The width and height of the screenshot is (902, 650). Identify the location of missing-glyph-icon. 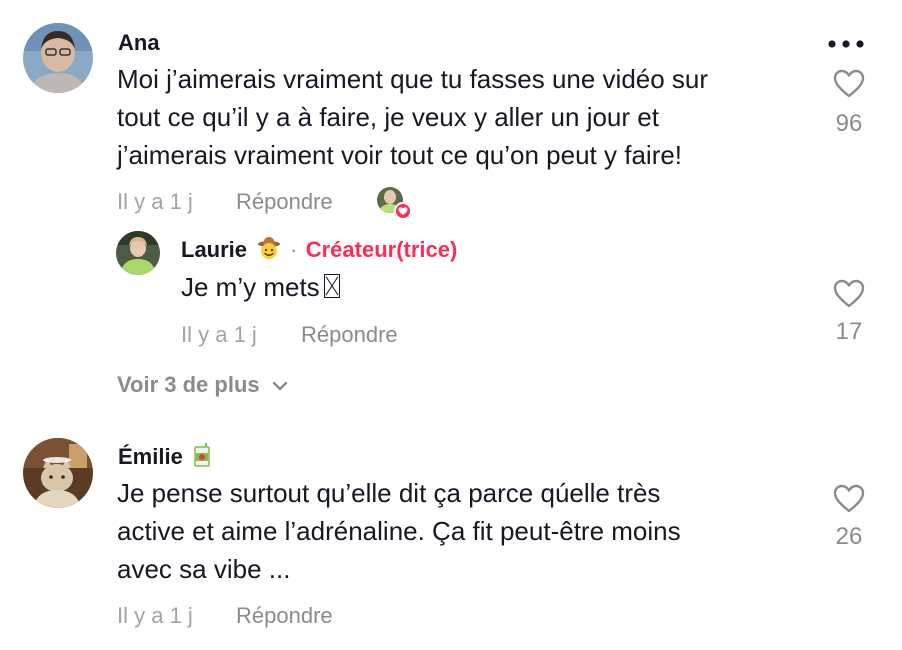
(331, 286).